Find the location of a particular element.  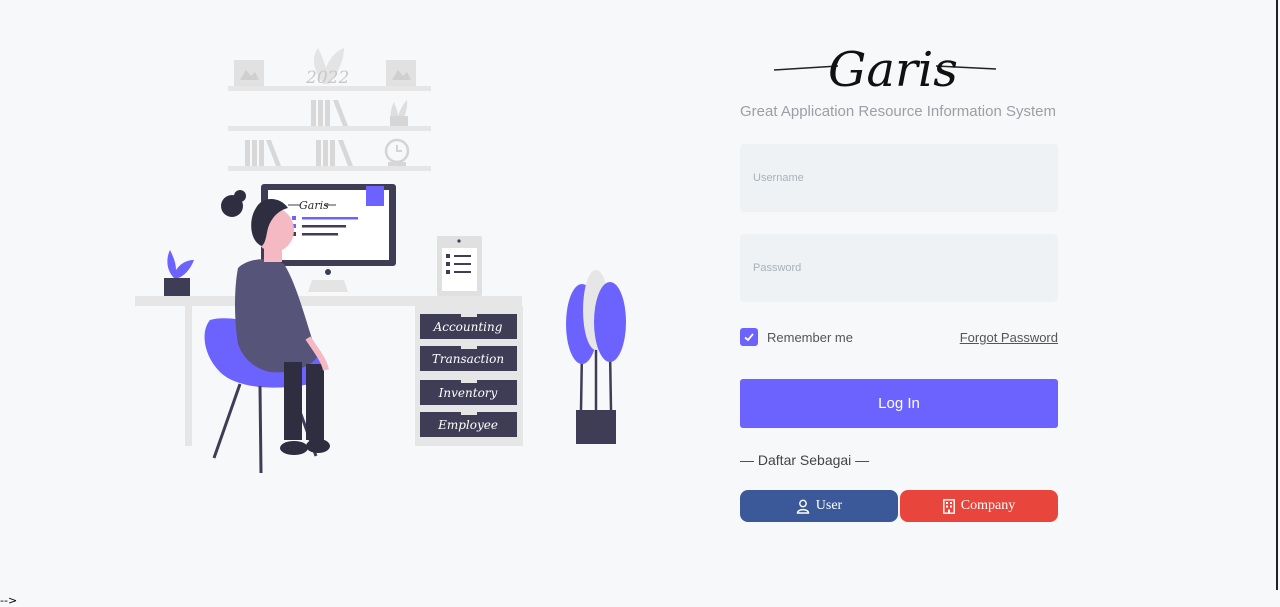

drawer-label-inventory: Inventory is located at coordinates (468, 393).